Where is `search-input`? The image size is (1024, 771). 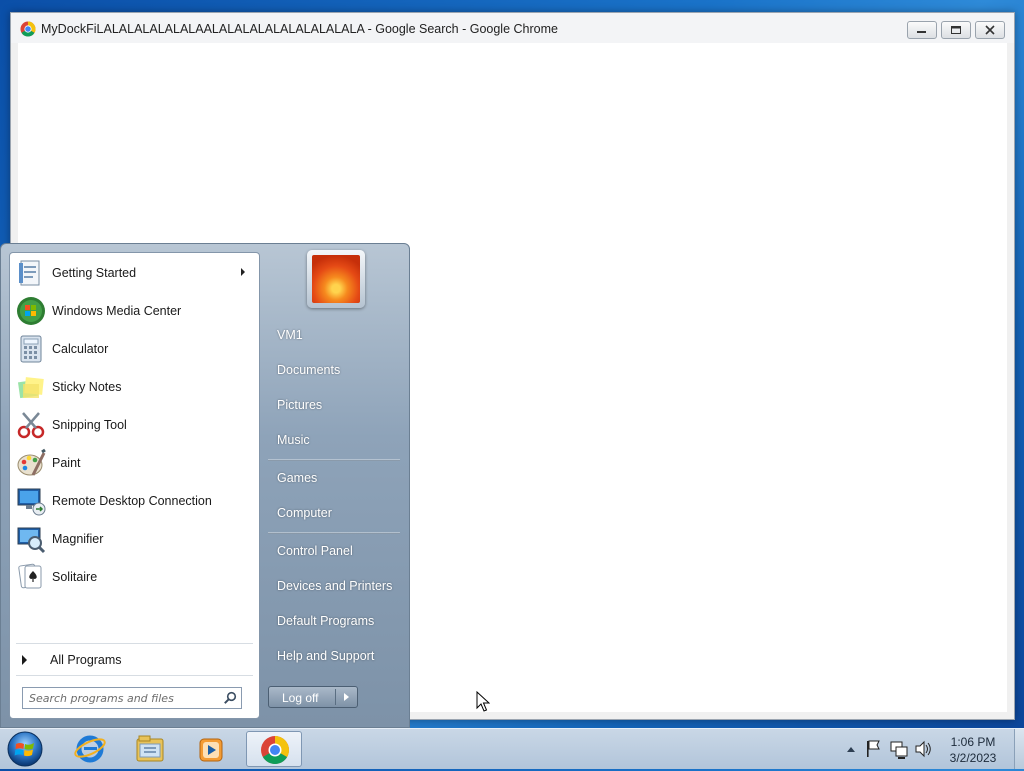
search-input is located at coordinates (124, 698).